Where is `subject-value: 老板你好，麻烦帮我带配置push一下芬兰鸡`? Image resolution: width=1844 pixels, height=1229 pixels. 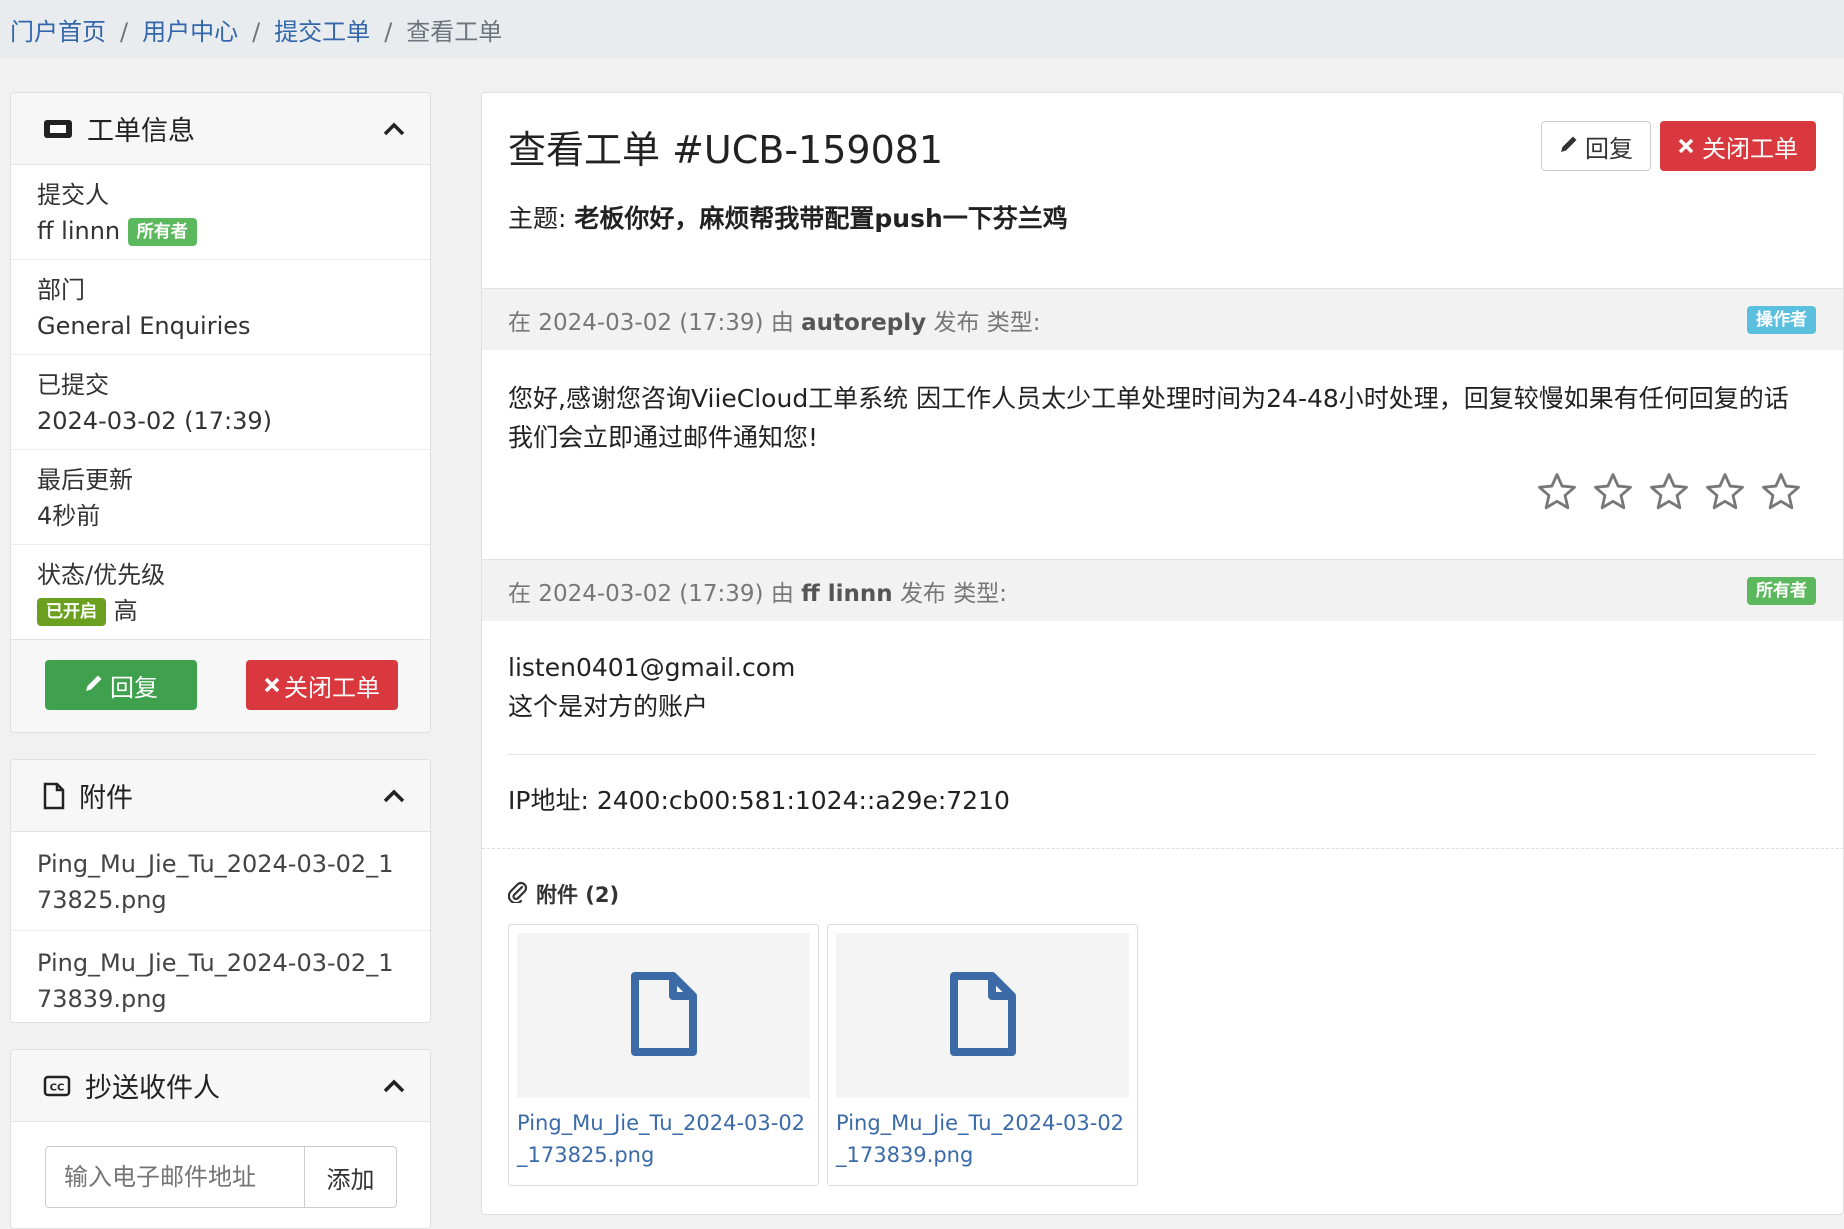
subject-value: 老板你好，麻烦帮我带配置push一下芬兰鸡 is located at coordinates (821, 218).